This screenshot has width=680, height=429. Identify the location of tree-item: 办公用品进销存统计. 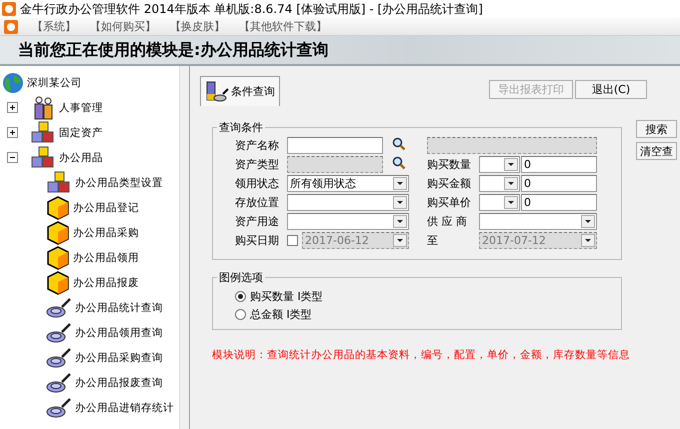
(124, 407).